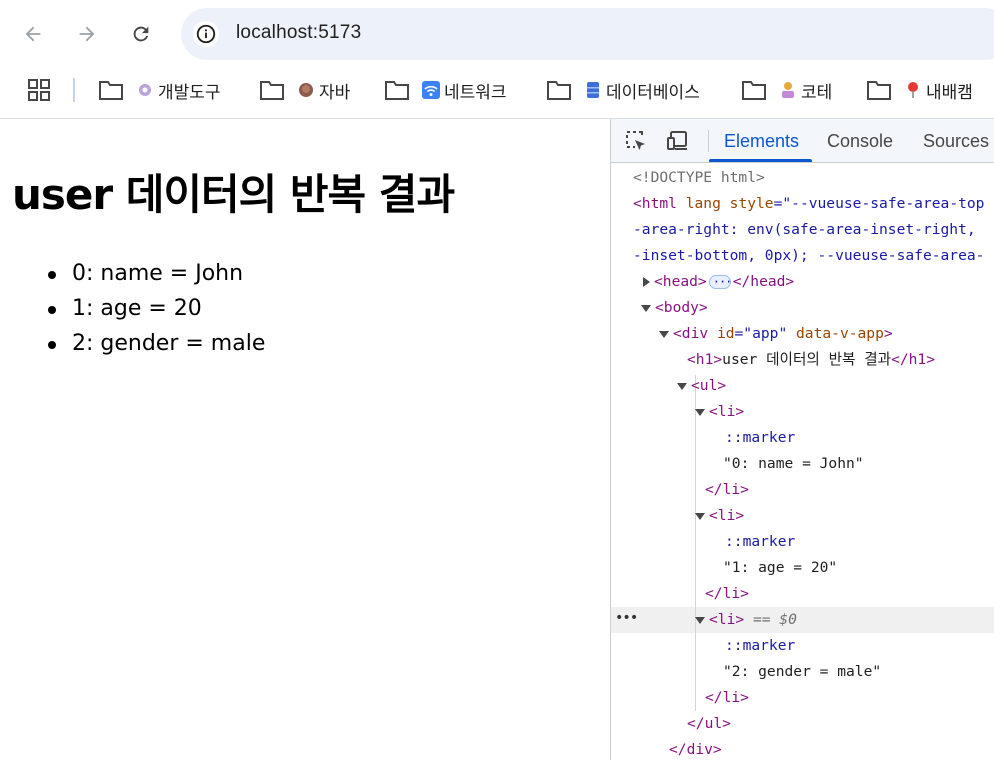 The image size is (994, 760). What do you see at coordinates (653, 92) in the screenshot?
I see `bookmark-label: 데이터베이스` at bounding box center [653, 92].